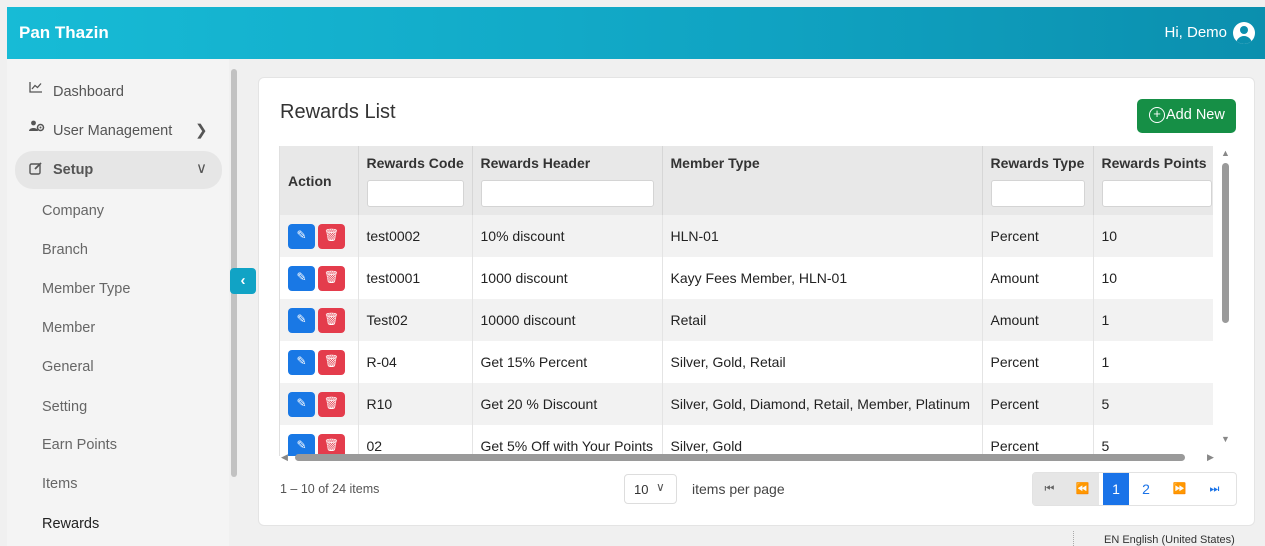 This screenshot has width=1265, height=546. I want to click on page-button-1: 1, so click(1116, 489).